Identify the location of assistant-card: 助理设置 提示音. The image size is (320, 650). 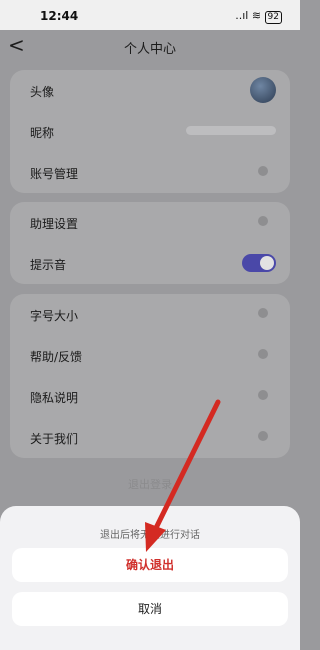
(150, 243).